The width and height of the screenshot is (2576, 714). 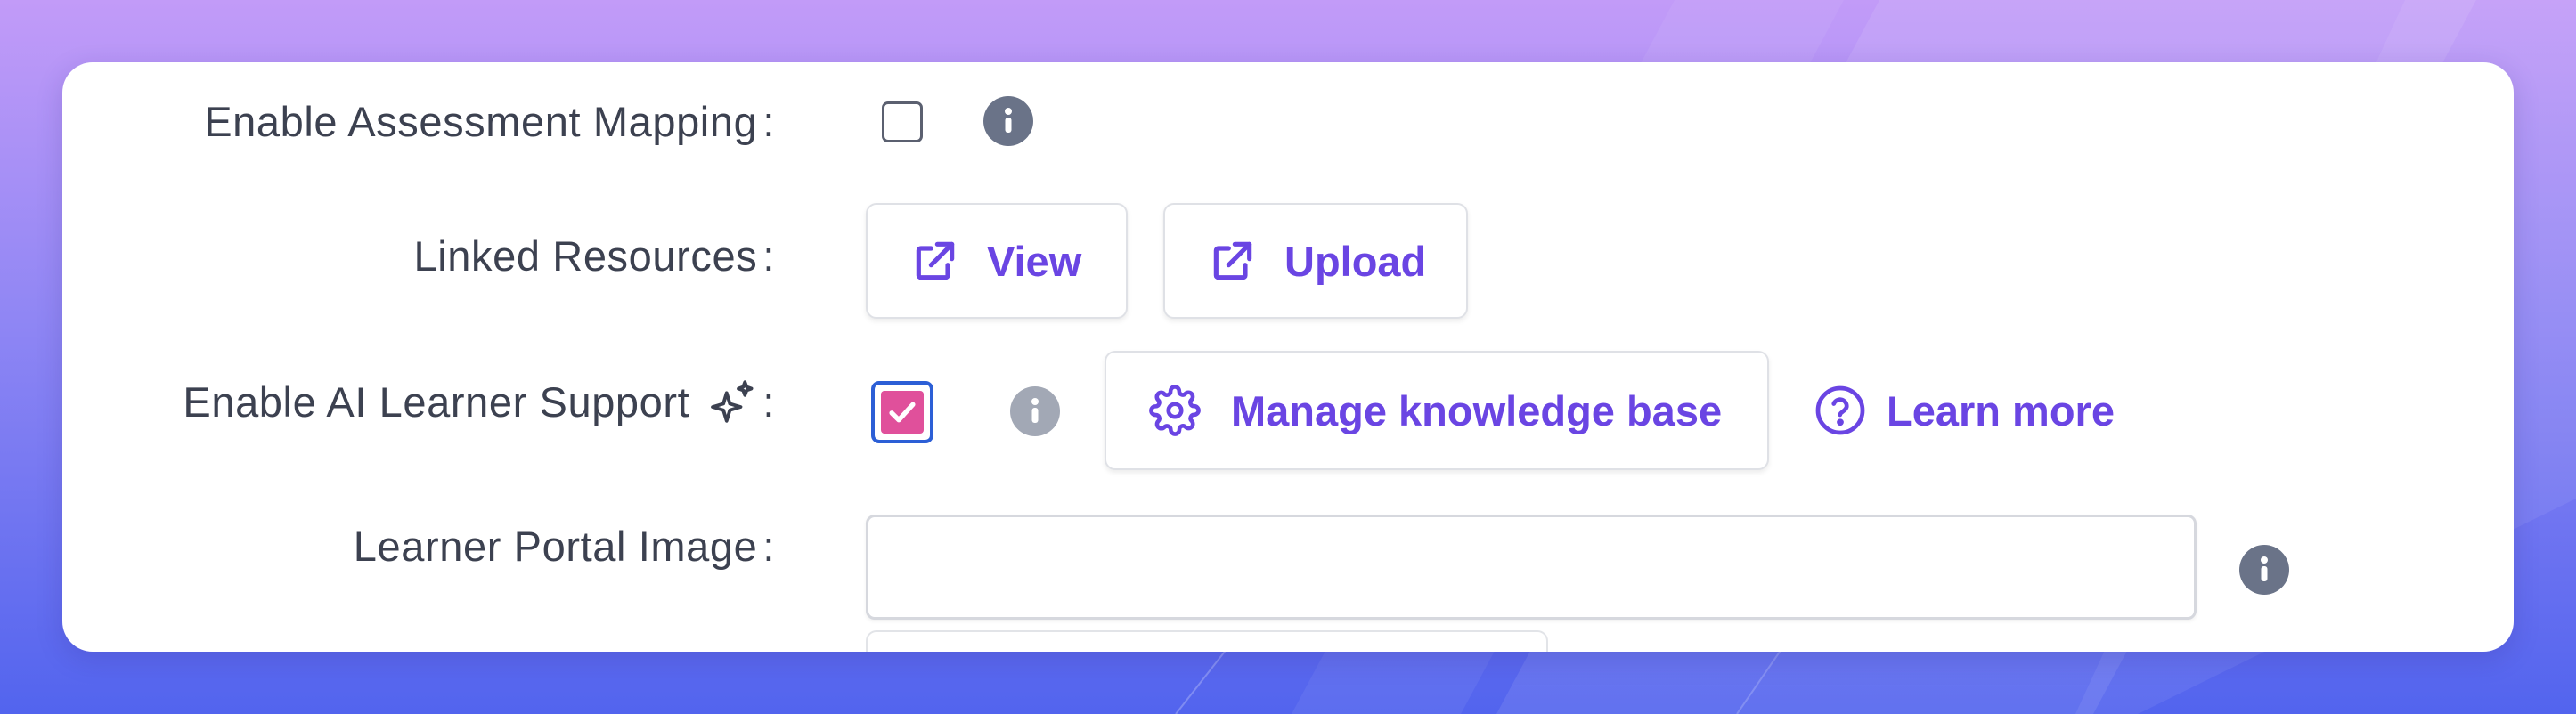 I want to click on ai-support-info-icon, so click(x=1035, y=411).